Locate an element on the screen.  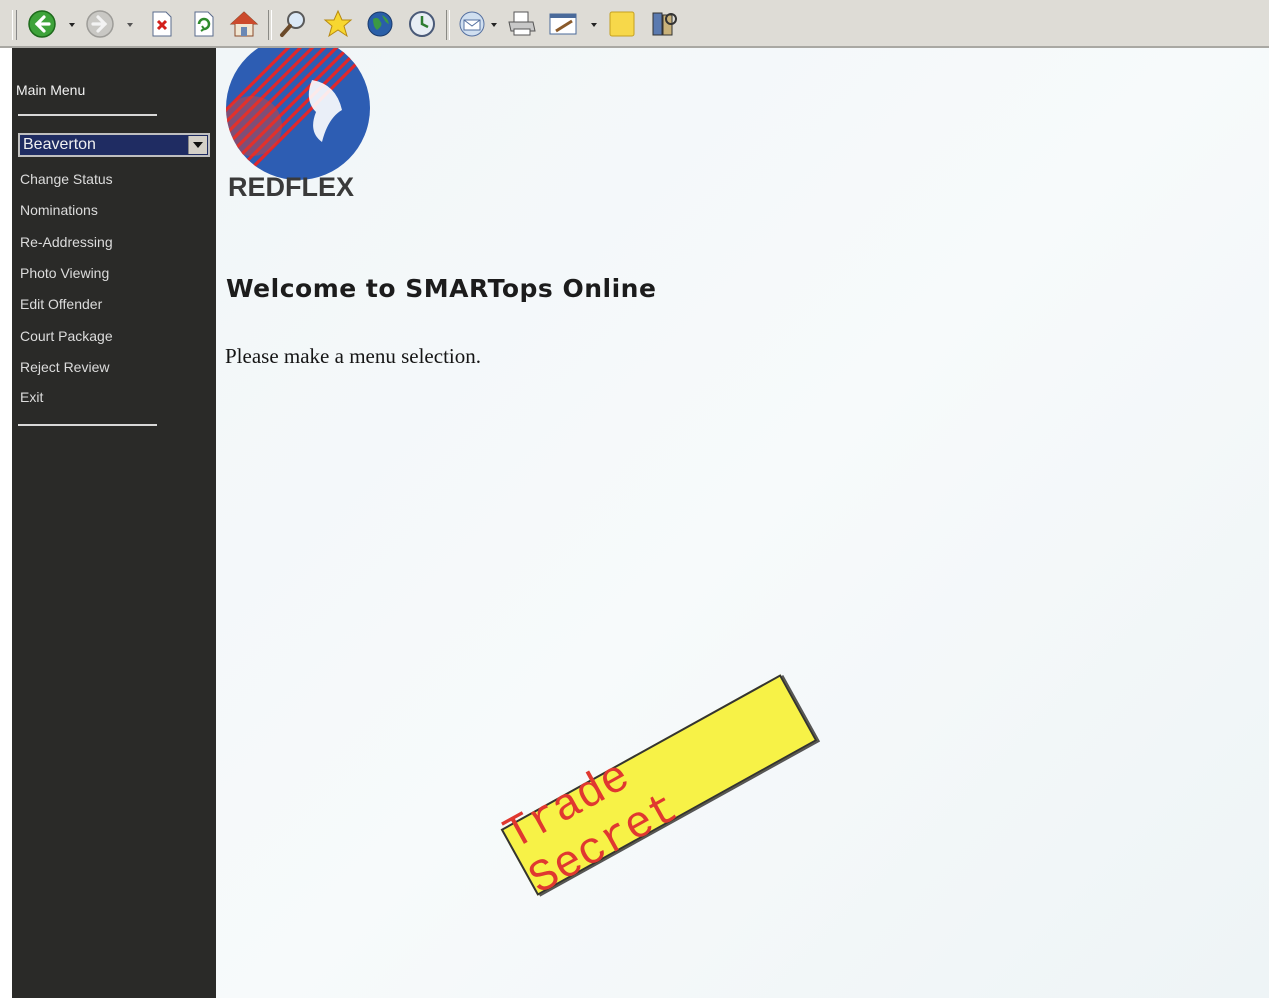
favorites-button is located at coordinates (338, 24).